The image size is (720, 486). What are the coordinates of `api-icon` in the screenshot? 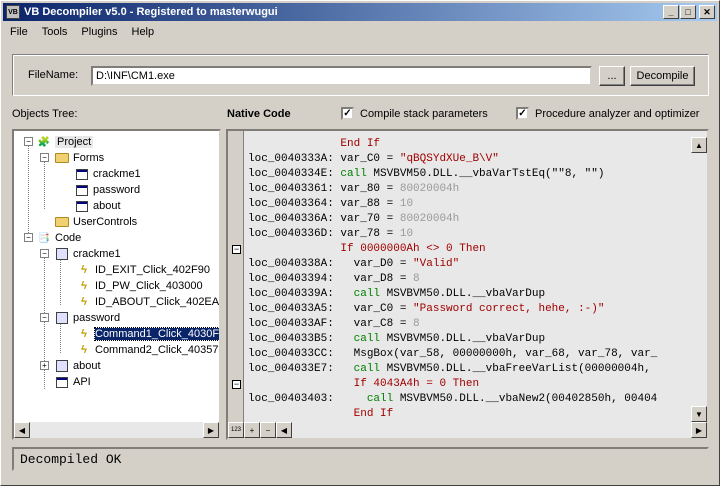 It's located at (62, 382).